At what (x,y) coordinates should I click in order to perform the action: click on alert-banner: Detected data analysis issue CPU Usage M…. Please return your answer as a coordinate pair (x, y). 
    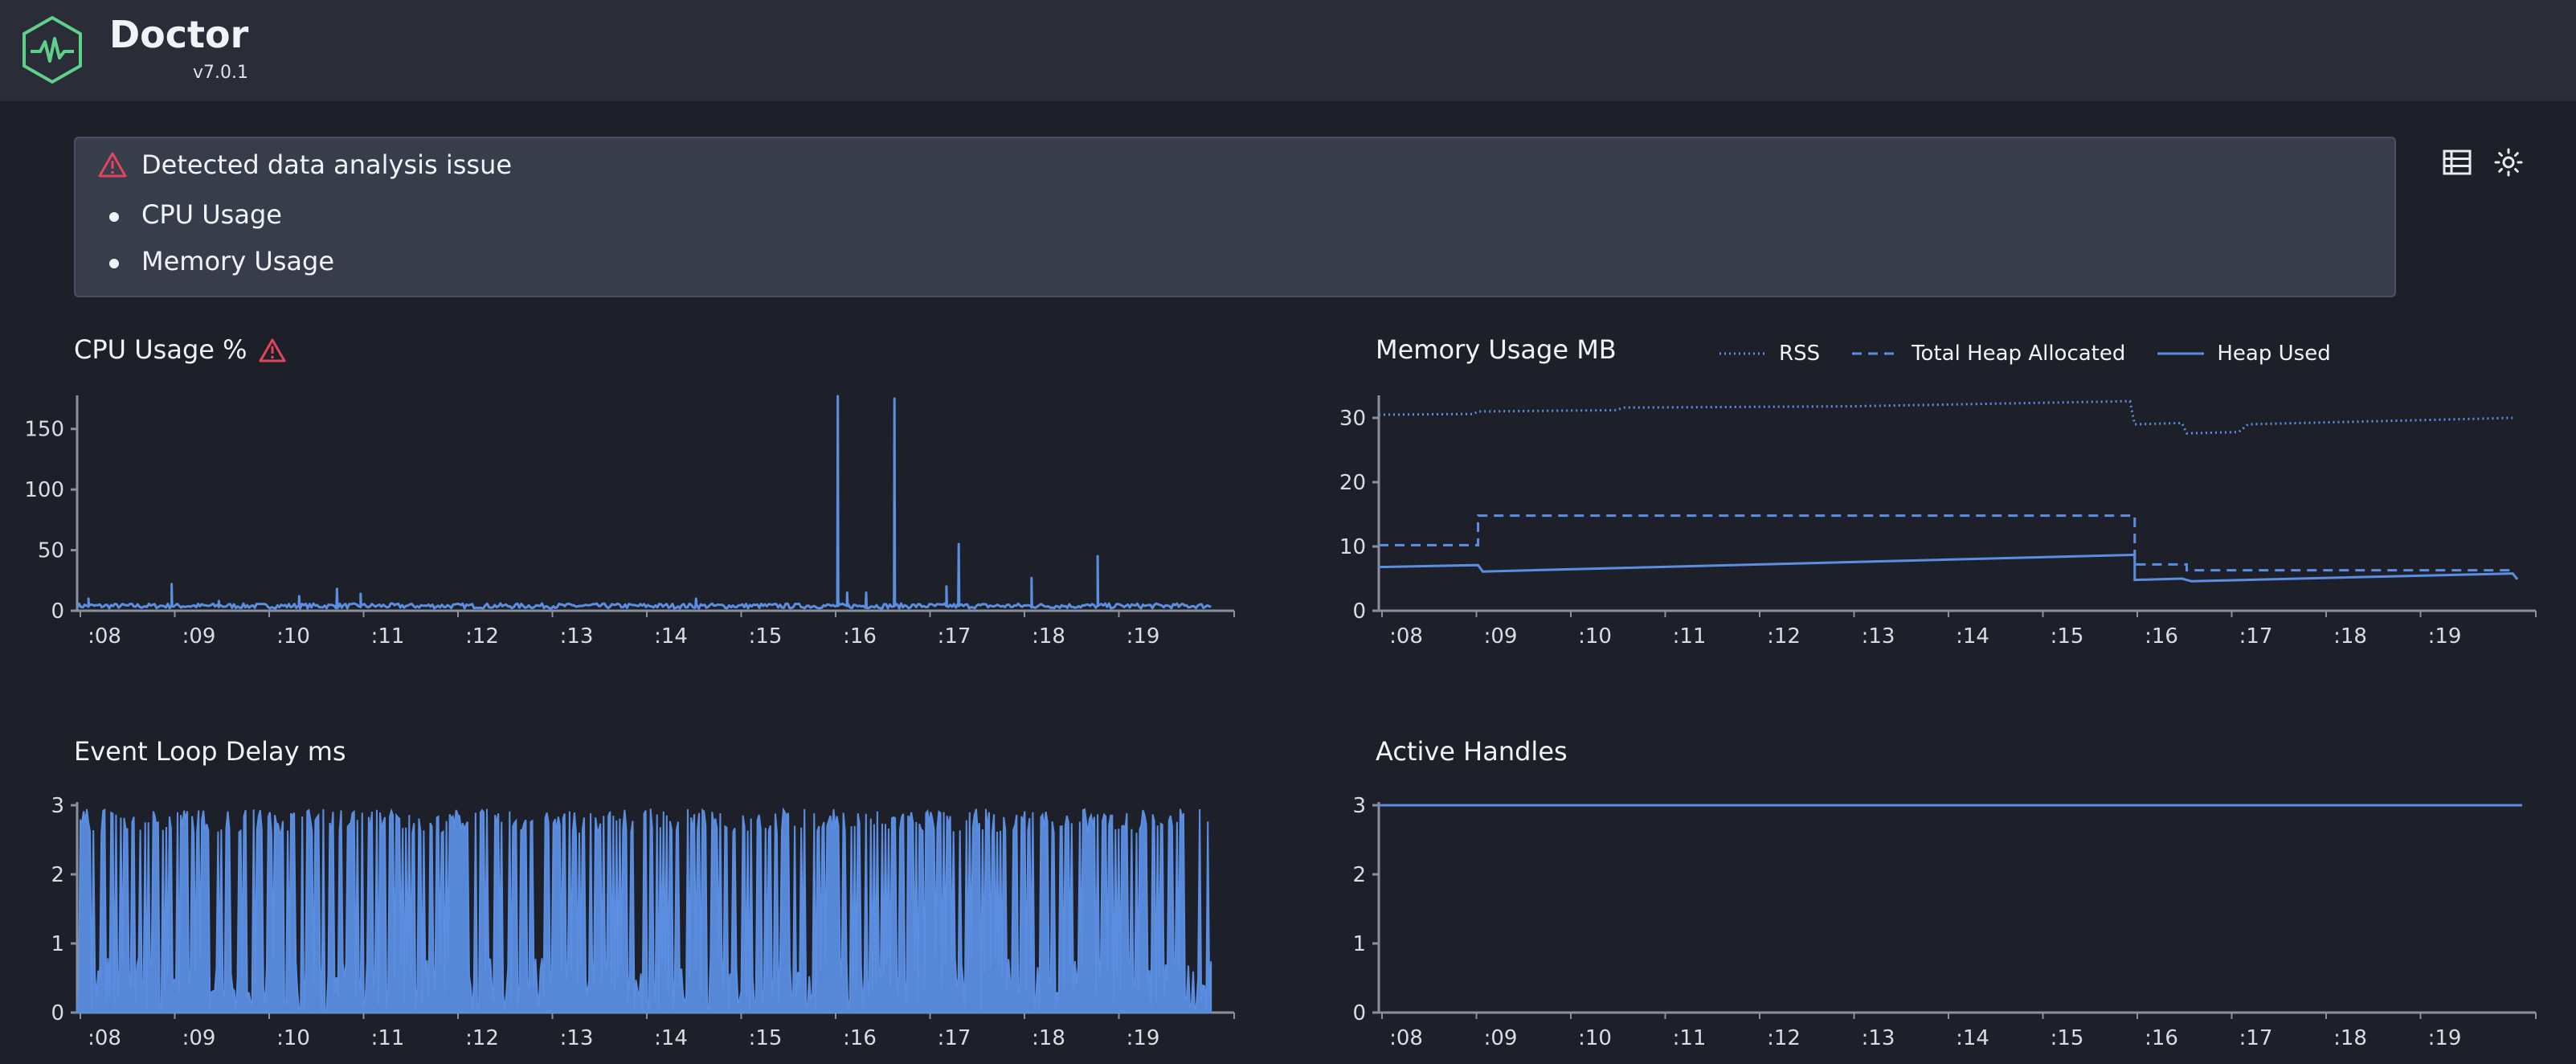
    Looking at the image, I should click on (1235, 217).